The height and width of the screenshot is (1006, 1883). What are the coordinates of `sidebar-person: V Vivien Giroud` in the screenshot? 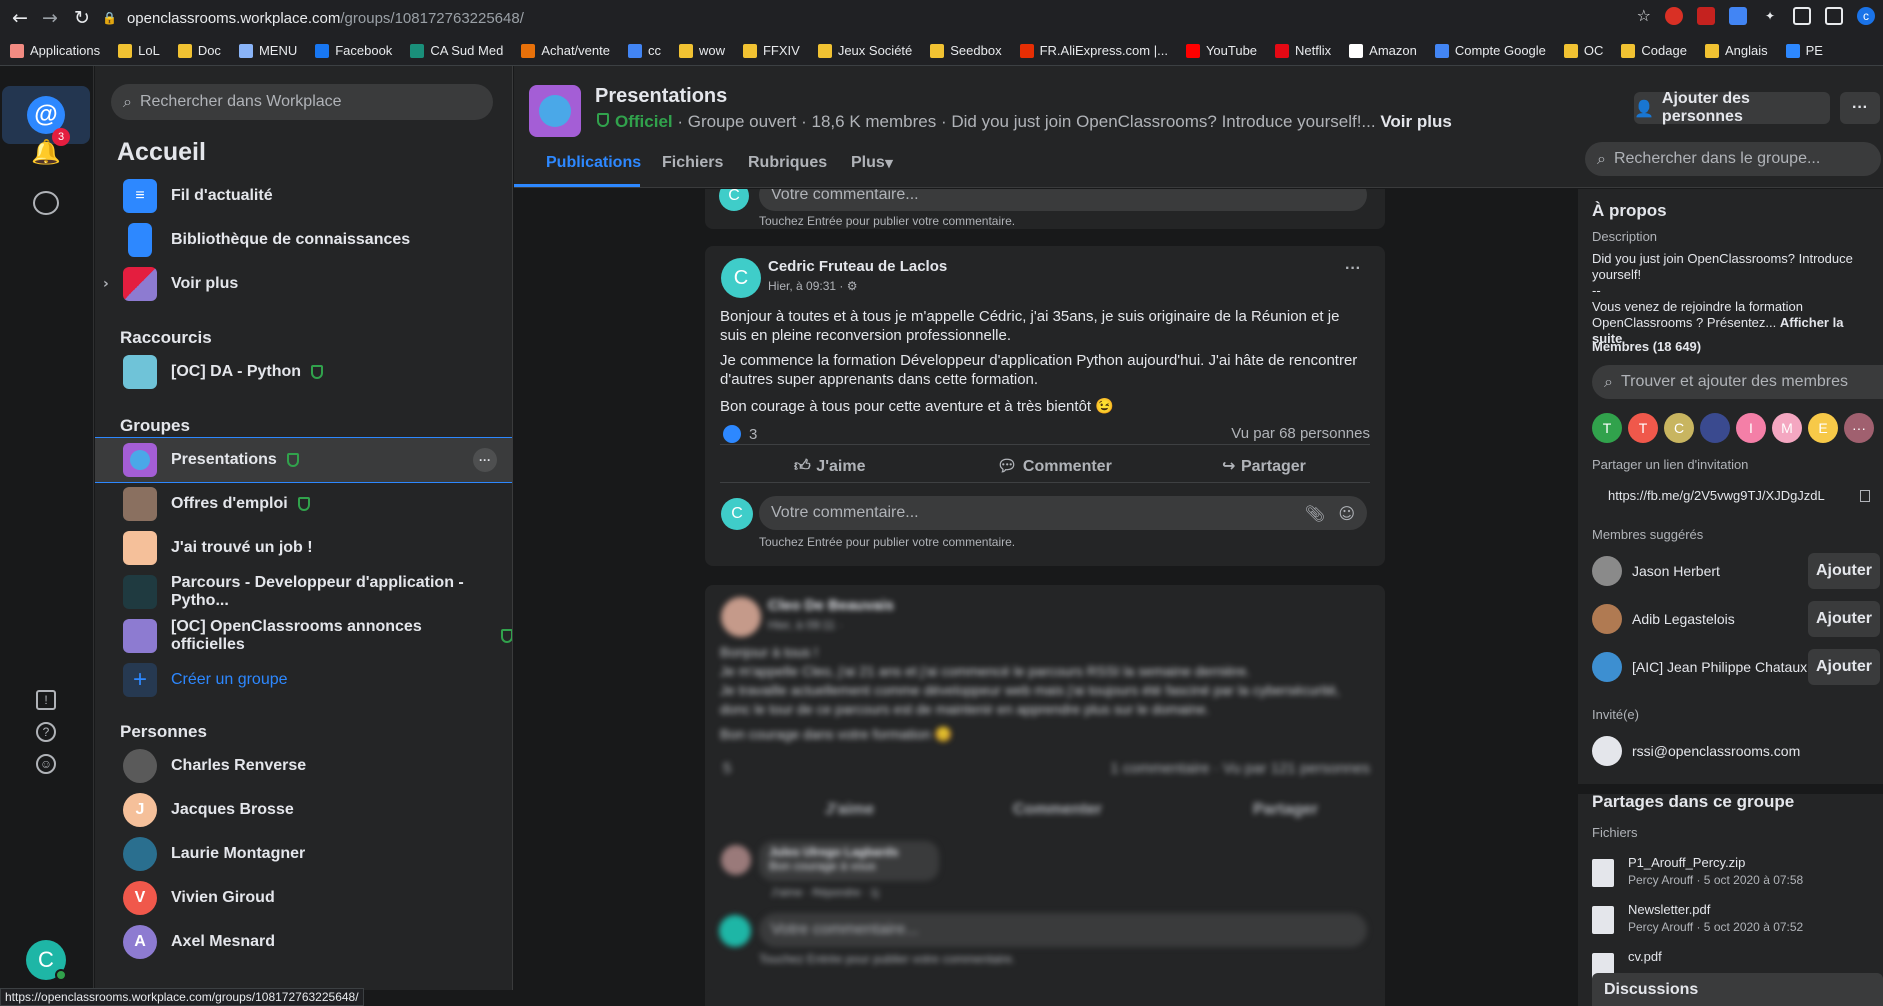 It's located at (303, 898).